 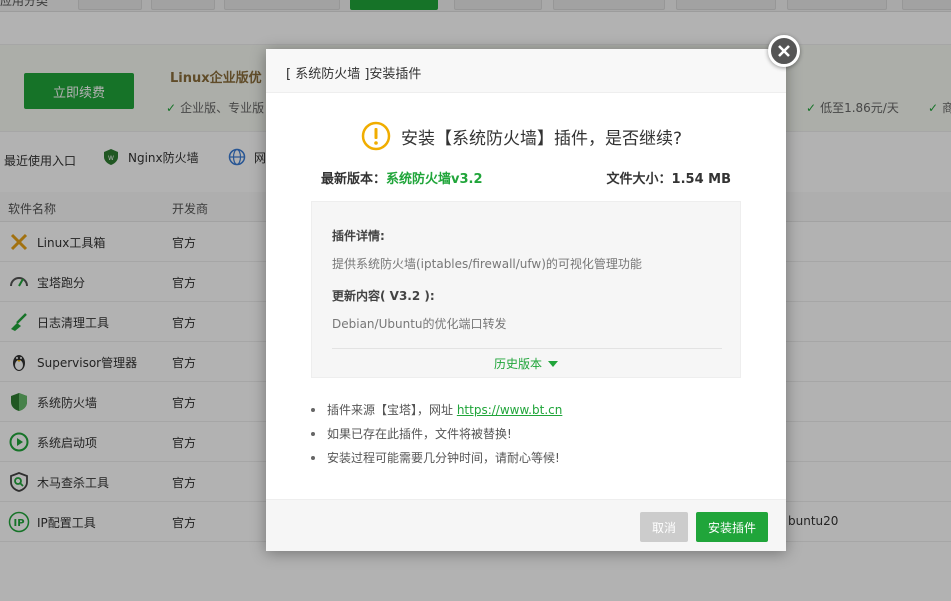 I want to click on caret-down-icon, so click(x=553, y=363).